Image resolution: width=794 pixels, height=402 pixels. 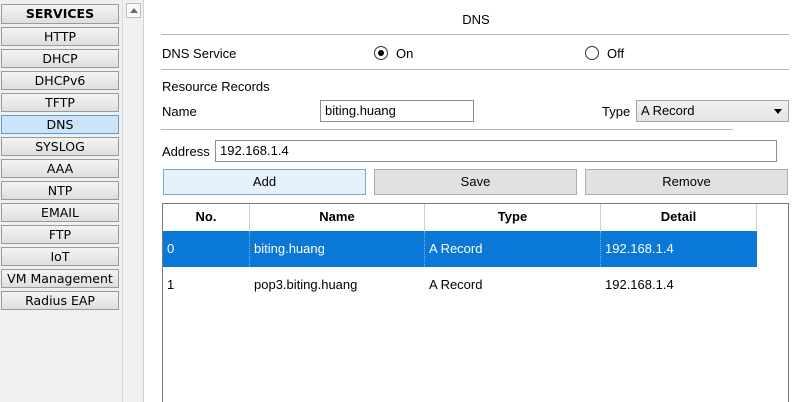 I want to click on service-tftp-button: TFTP, so click(x=60, y=102).